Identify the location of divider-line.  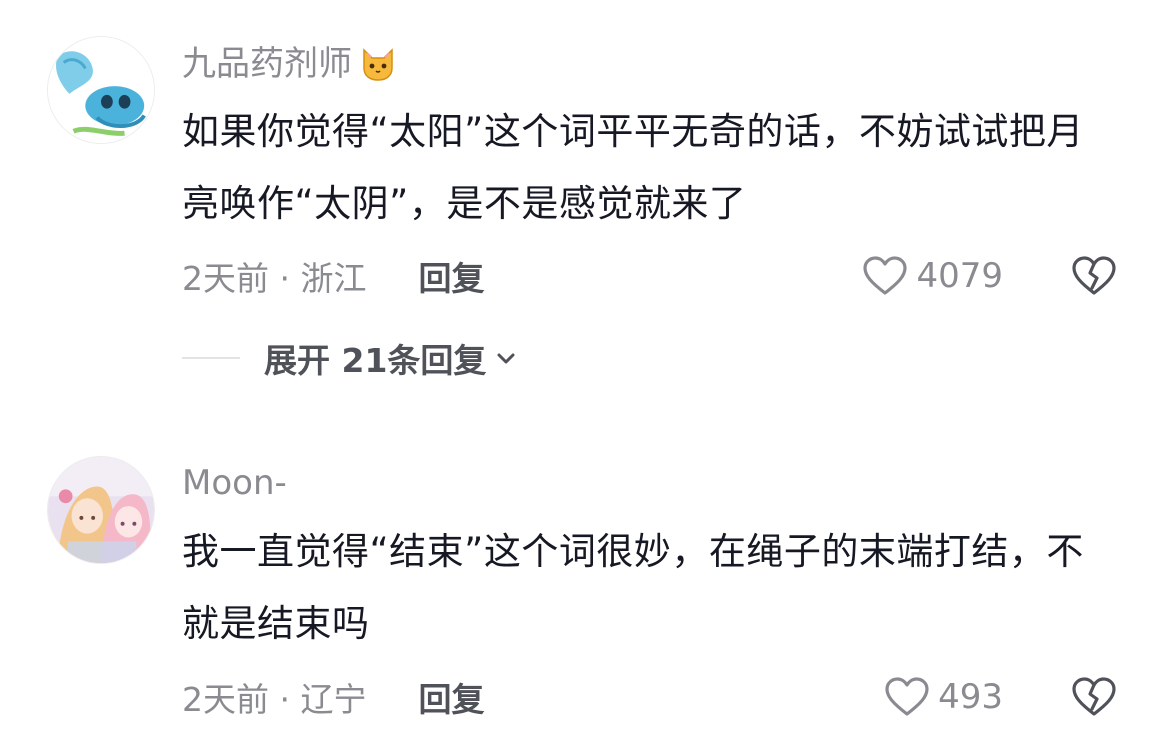
(211, 358).